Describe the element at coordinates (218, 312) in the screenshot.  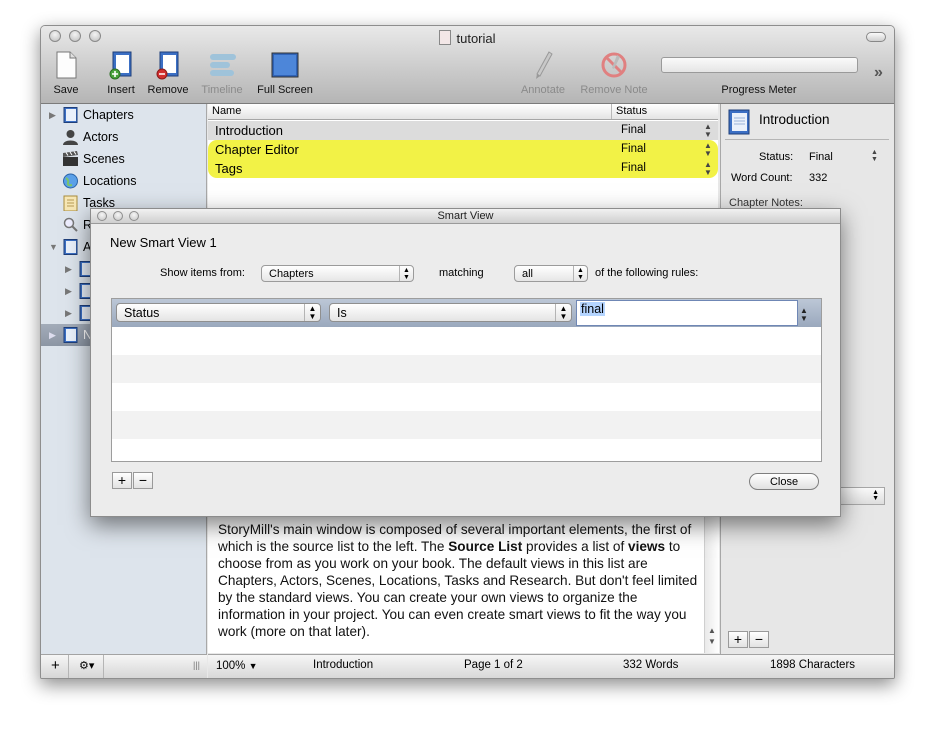
I see `rule-field-popup: Status ▲ ▼` at that location.